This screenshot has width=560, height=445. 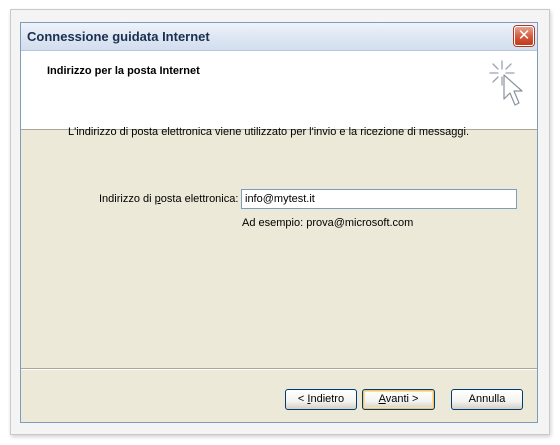 I want to click on wizard-cursor-icon, so click(x=506, y=83).